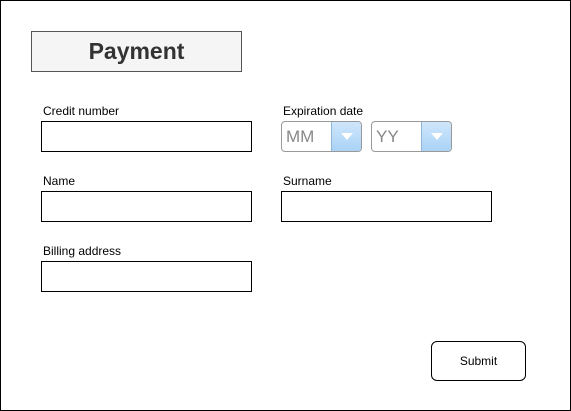  What do you see at coordinates (81, 111) in the screenshot?
I see `credit-number-label: Credit number` at bounding box center [81, 111].